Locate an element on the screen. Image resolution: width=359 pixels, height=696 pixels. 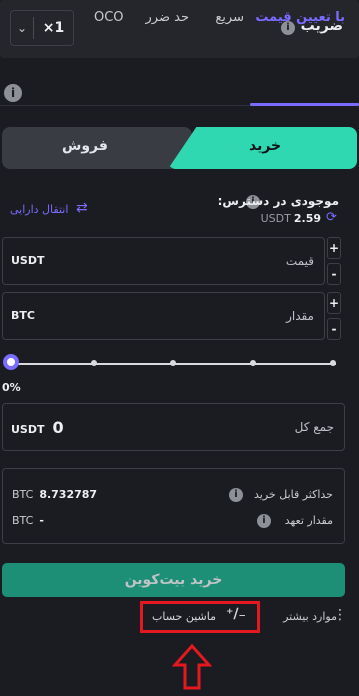
max-buy-value: BTC 8.732787 is located at coordinates (55, 494).